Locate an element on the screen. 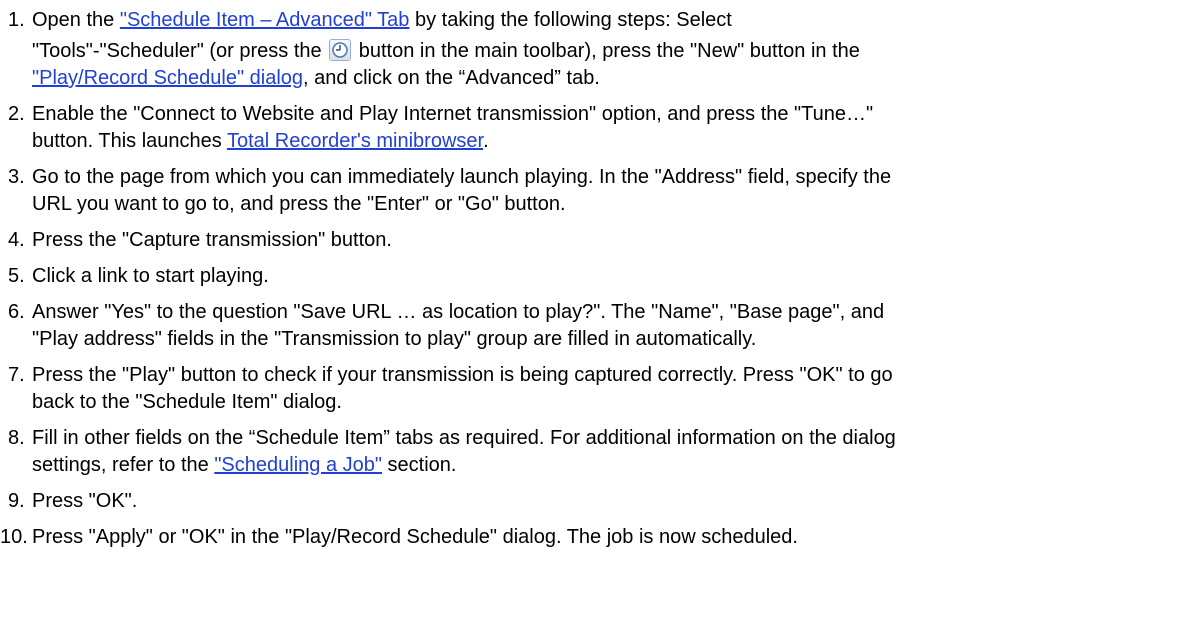  step-number: 7. is located at coordinates (16, 375).